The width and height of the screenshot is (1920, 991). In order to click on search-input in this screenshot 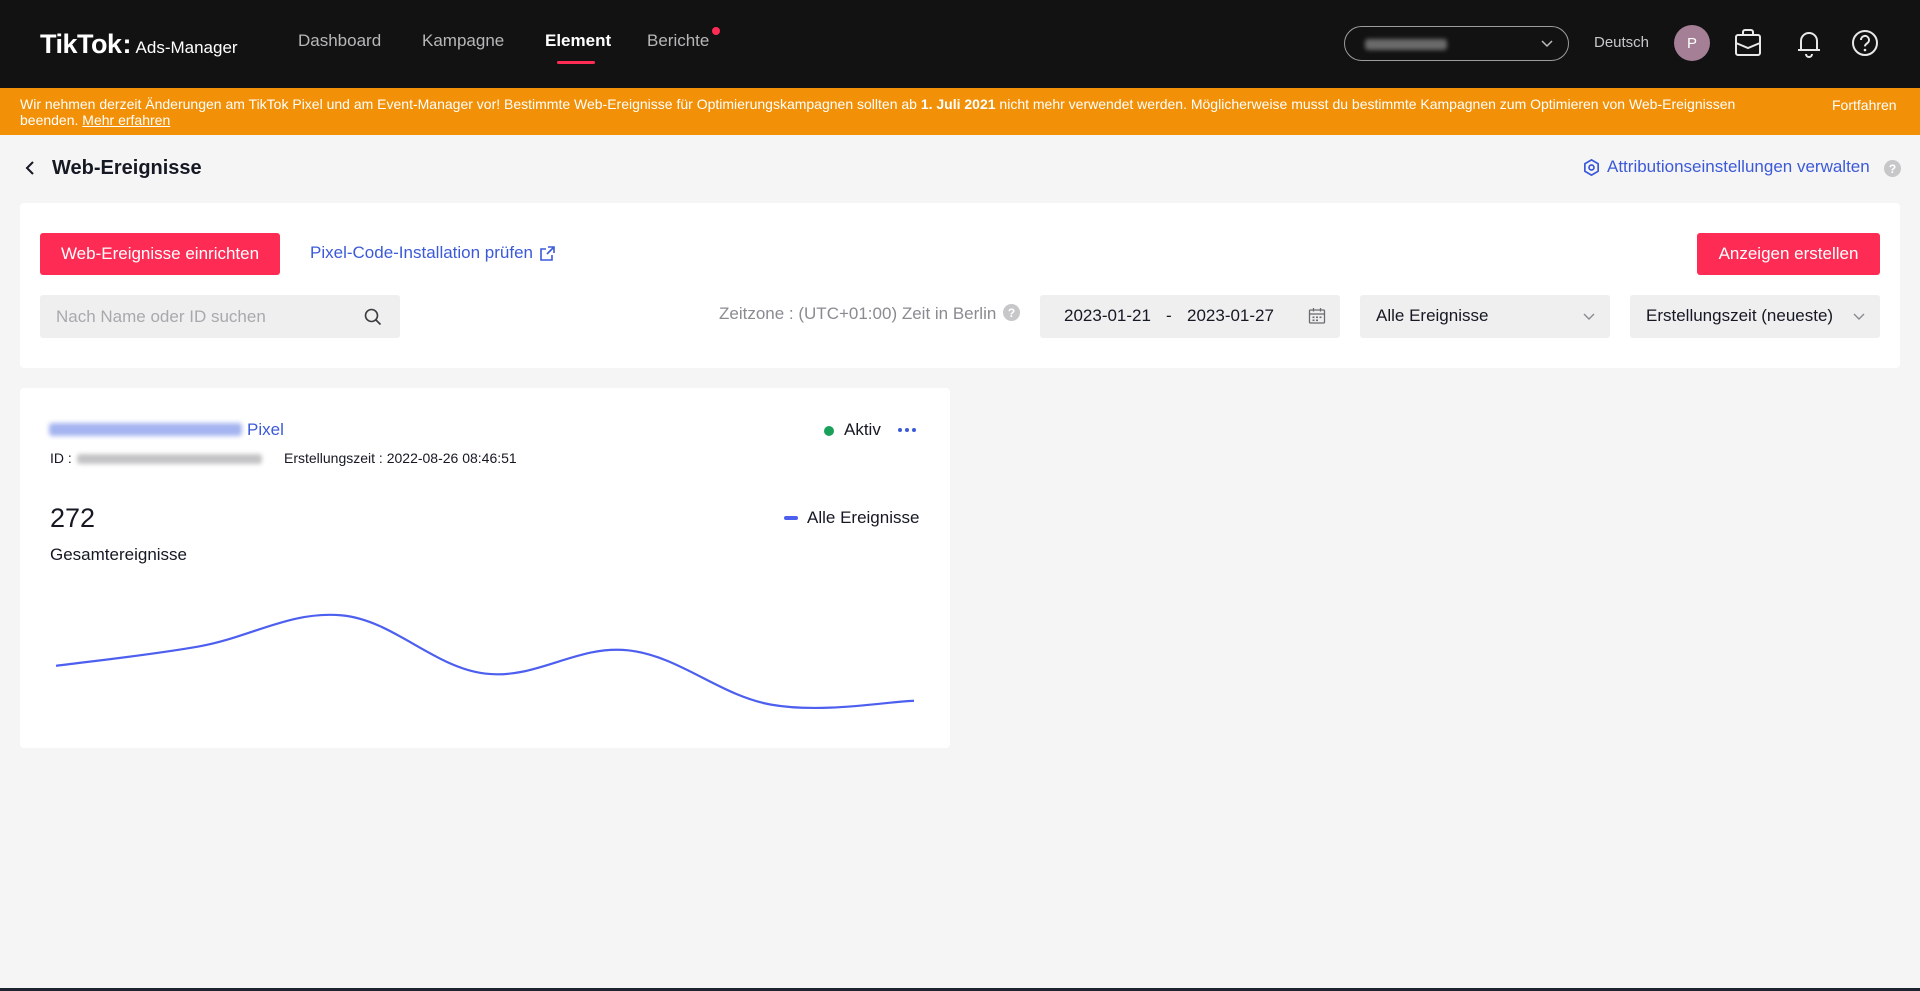, I will do `click(195, 316)`.